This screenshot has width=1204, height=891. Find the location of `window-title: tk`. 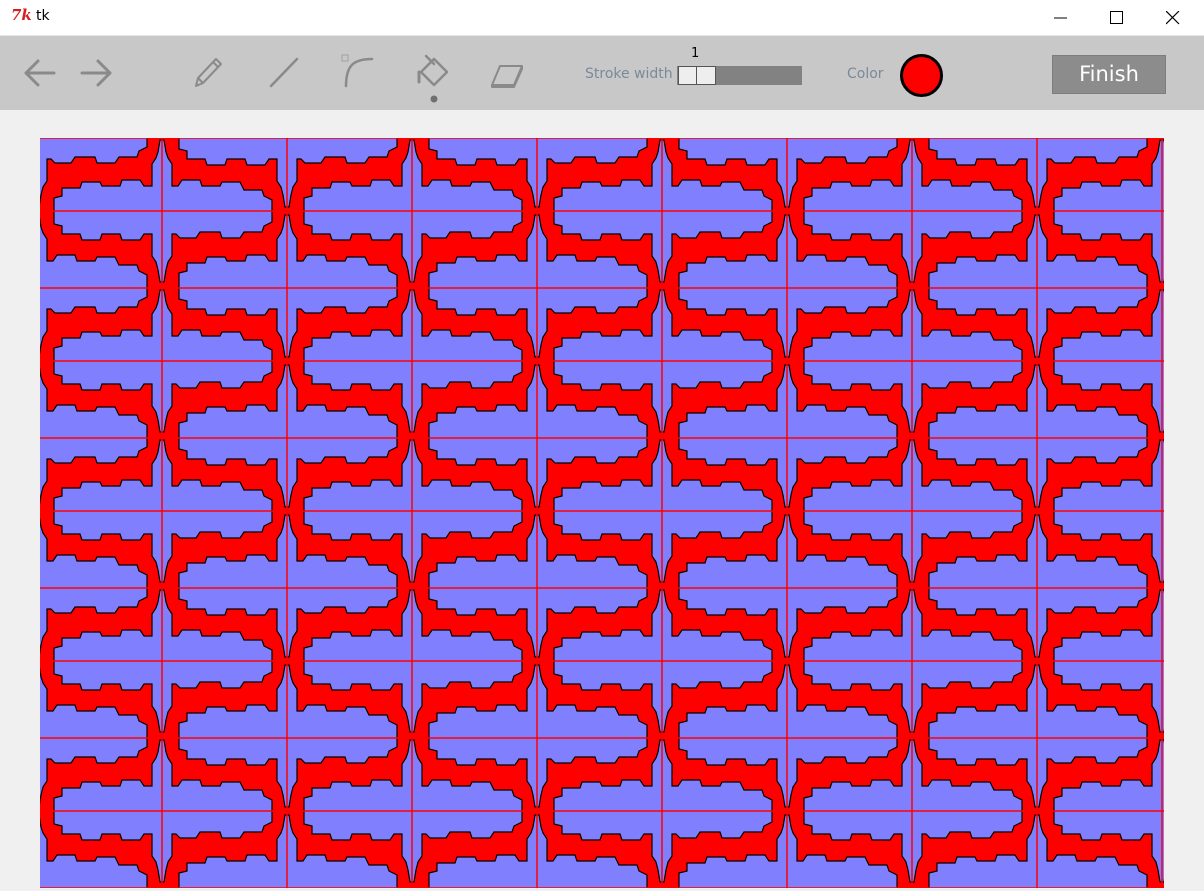

window-title: tk is located at coordinates (43, 16).